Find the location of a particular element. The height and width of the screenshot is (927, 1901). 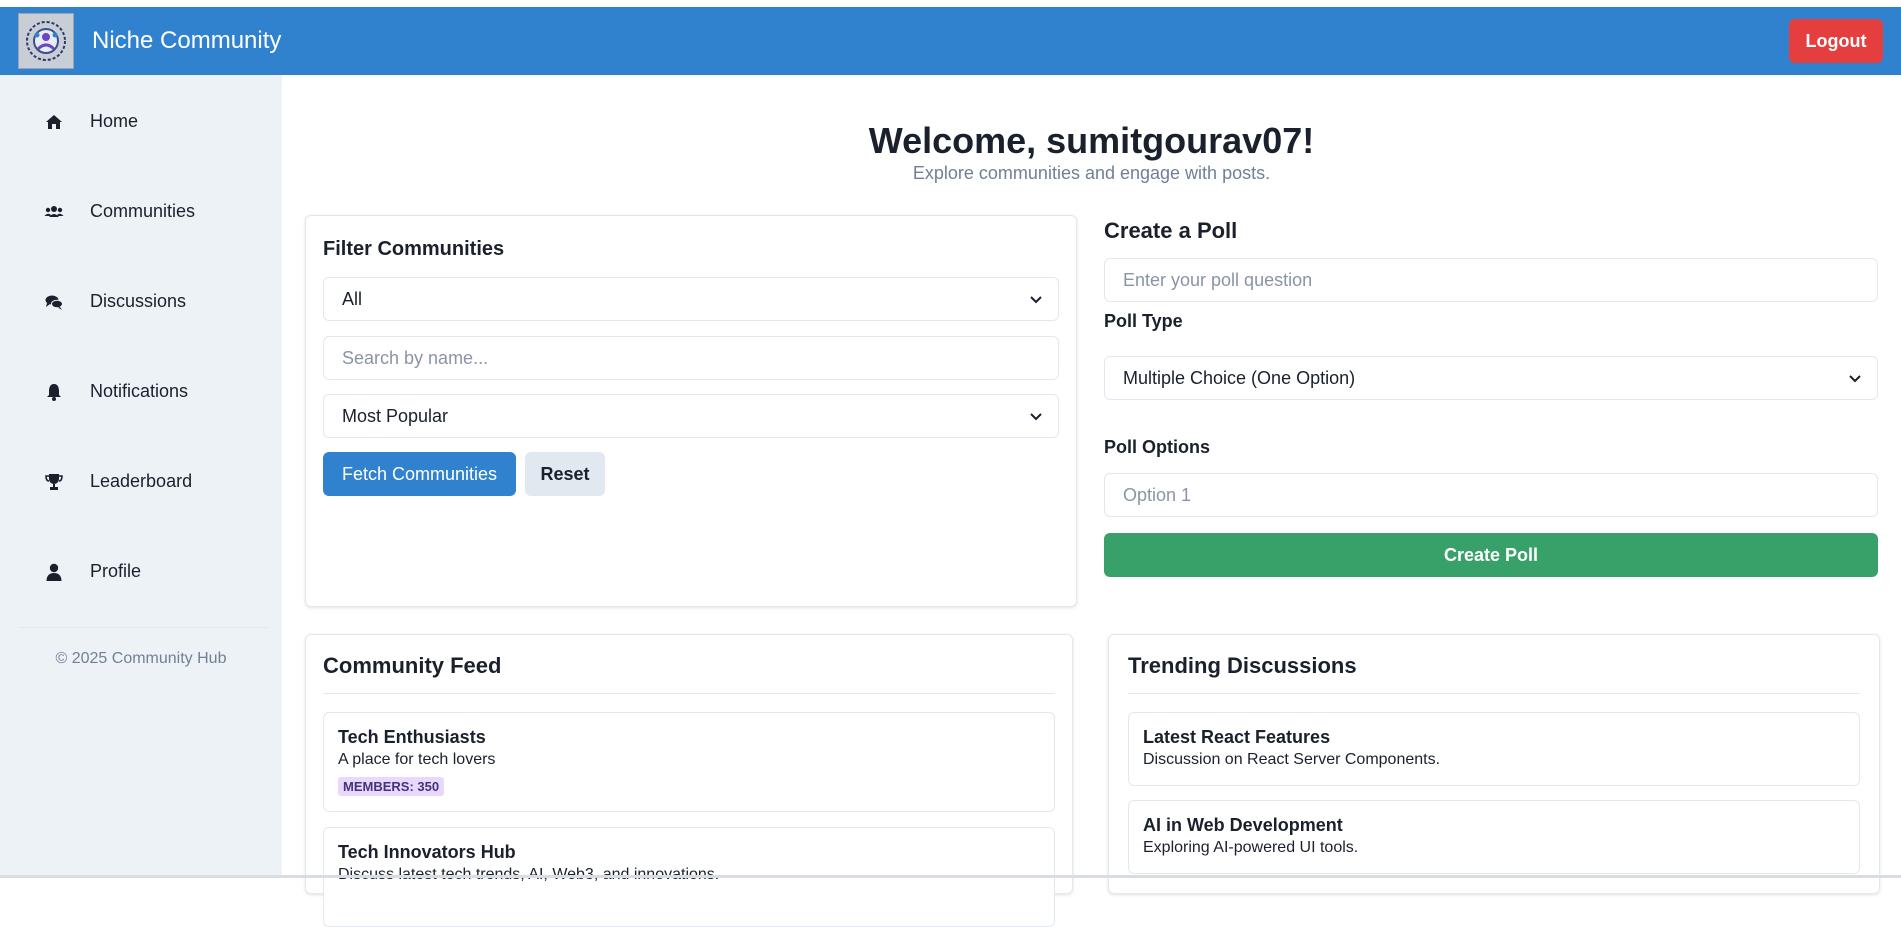

members-badge: MEMBERS: 350 is located at coordinates (391, 786).